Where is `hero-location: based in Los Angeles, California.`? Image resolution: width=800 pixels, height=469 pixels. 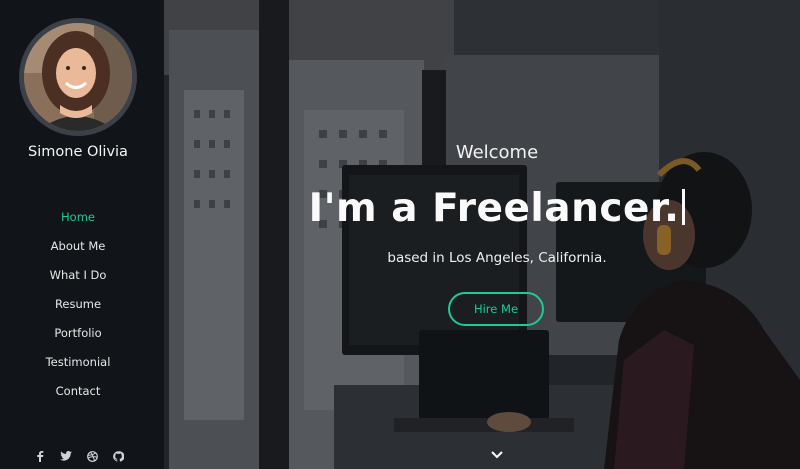 hero-location: based in Los Angeles, California. is located at coordinates (497, 258).